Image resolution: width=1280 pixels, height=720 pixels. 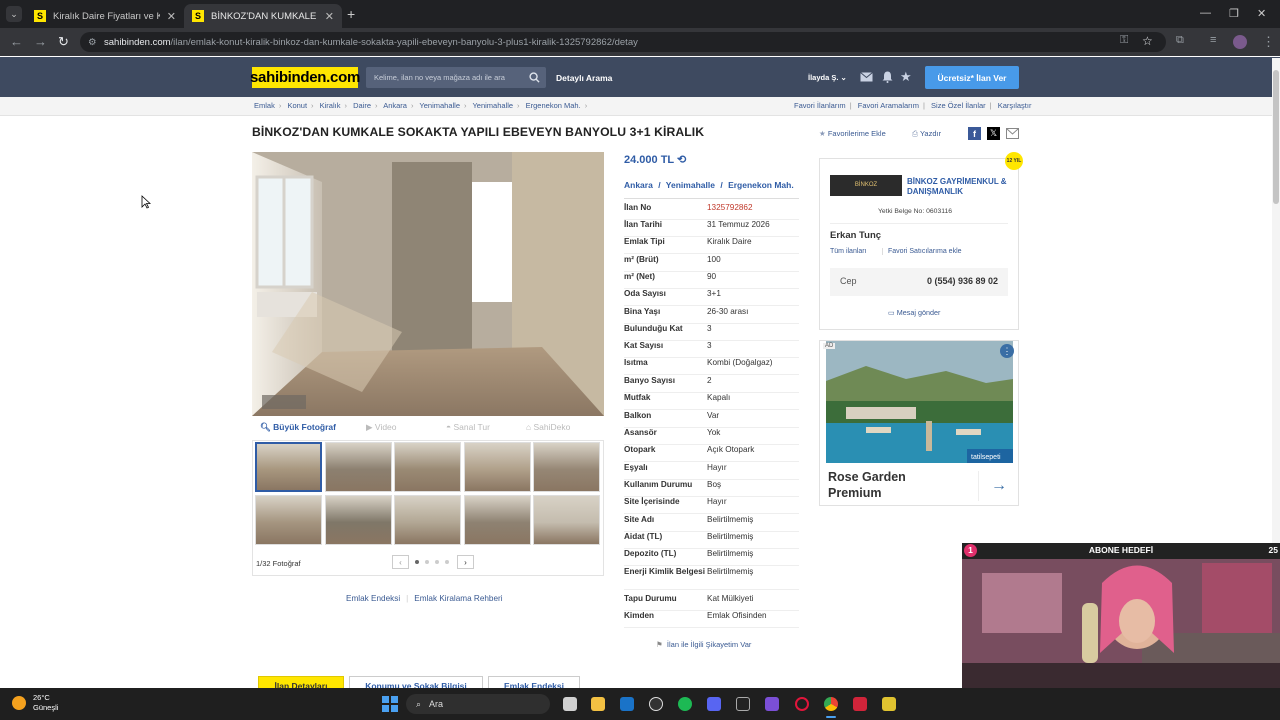 What do you see at coordinates (373, 598) in the screenshot?
I see `emlak-endeksi-link: Emlak Endeksi` at bounding box center [373, 598].